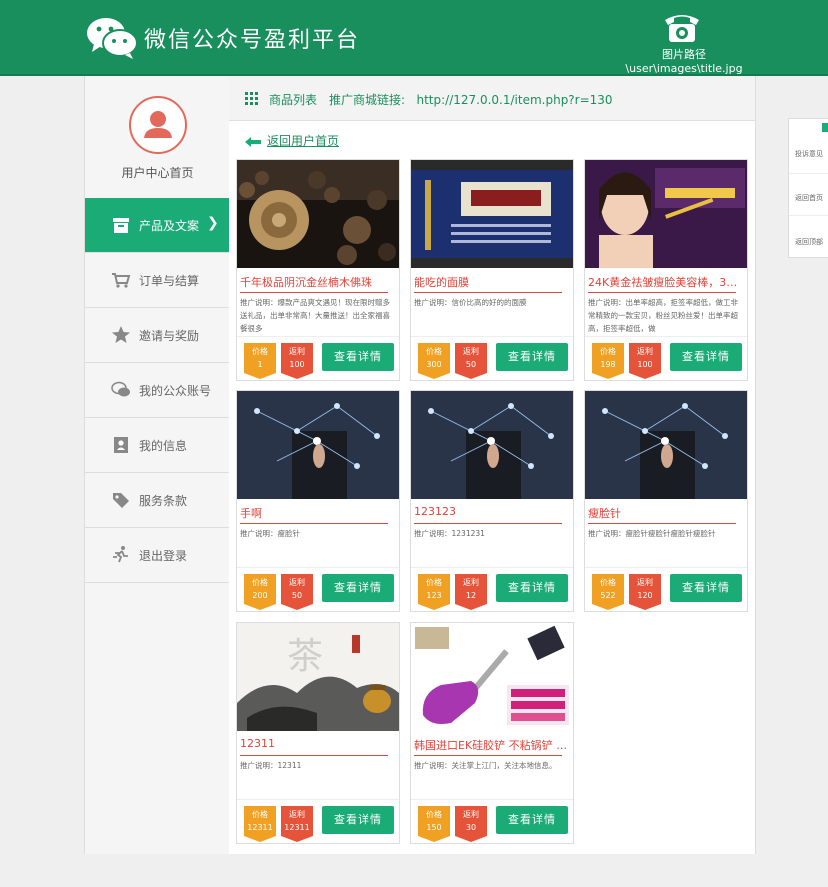  Describe the element at coordinates (471, 824) in the screenshot. I see `rebate-badge: 返利 30` at that location.